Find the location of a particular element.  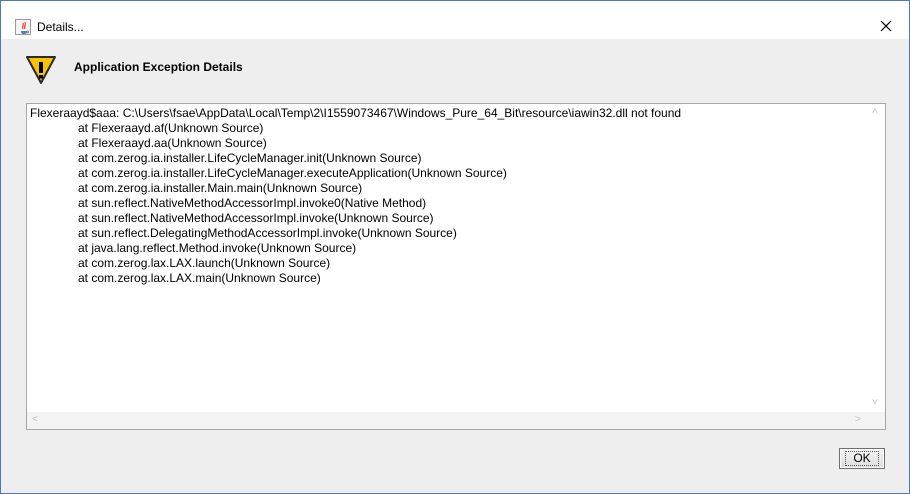

vertical-scrollbar: ˄ ˅ is located at coordinates (876, 258).